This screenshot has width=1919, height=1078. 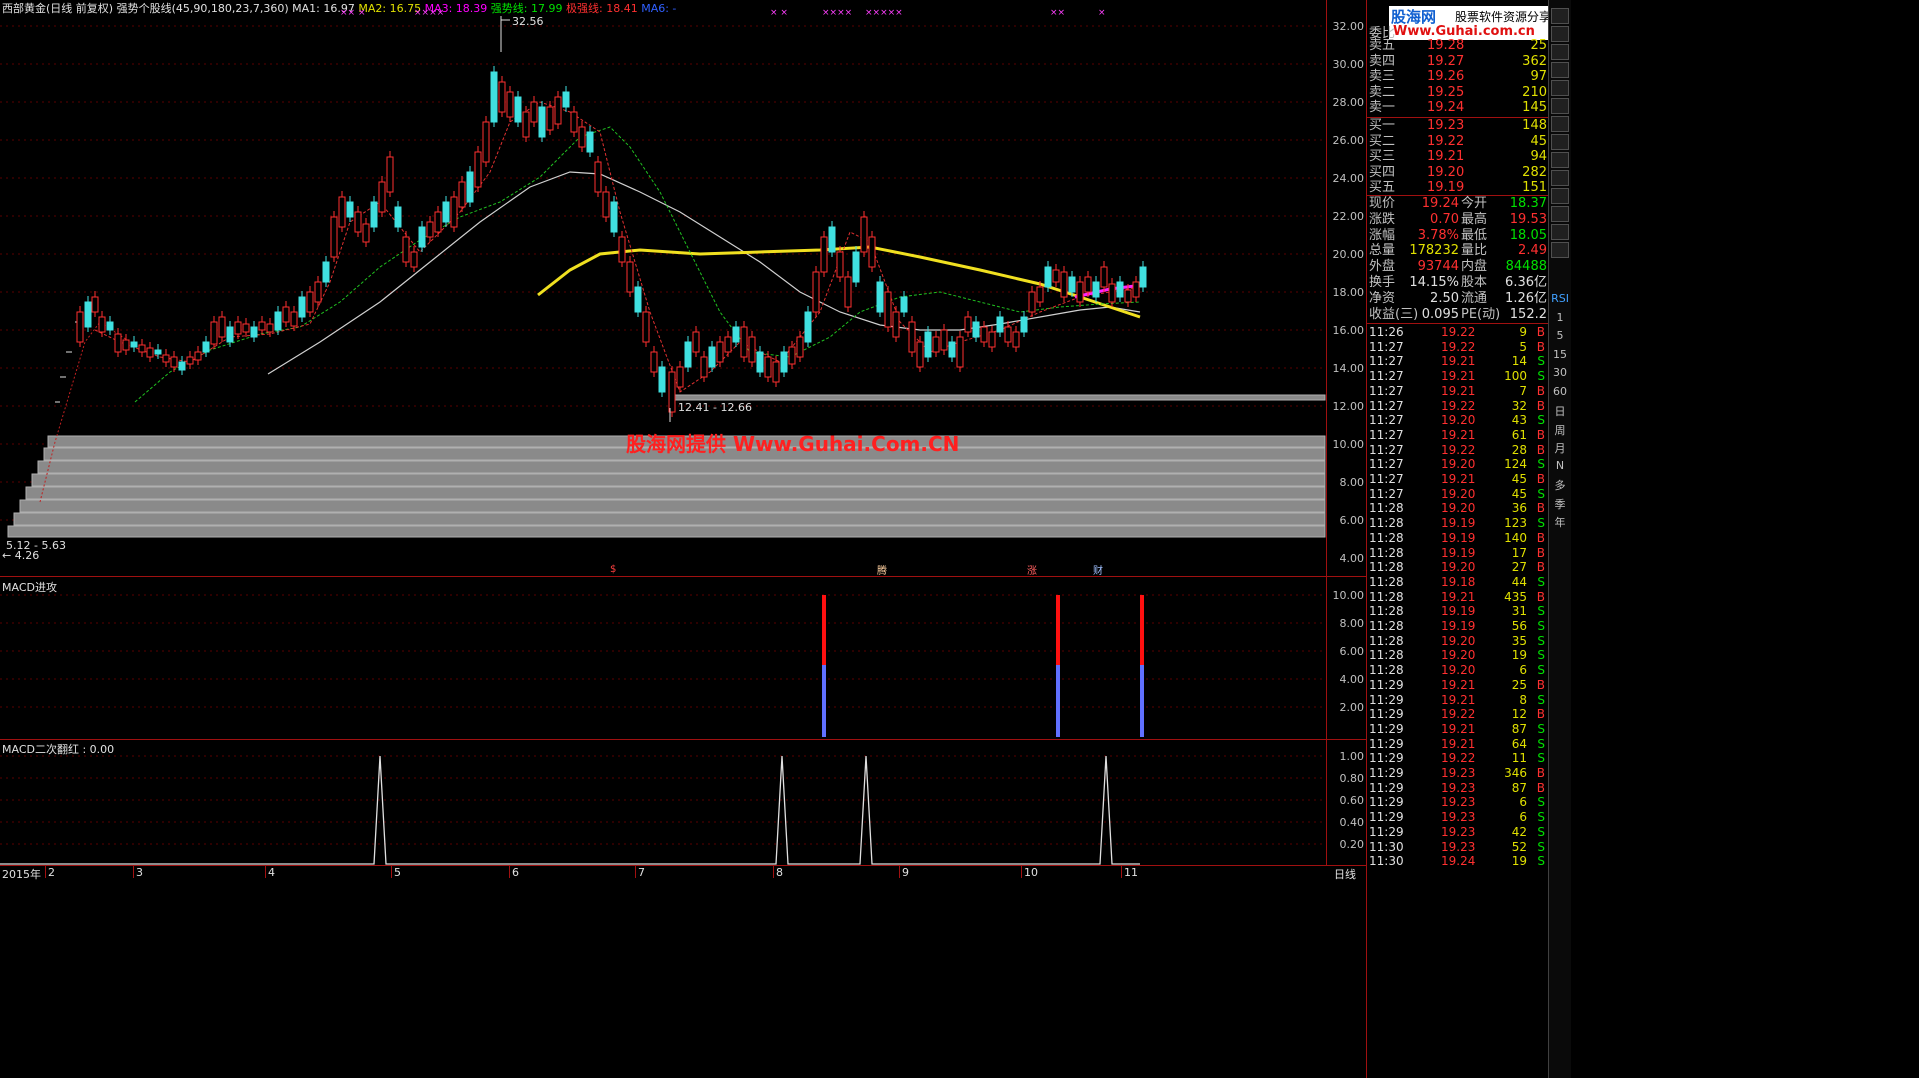 I want to click on event-marker: 涨, so click(x=1032, y=569).